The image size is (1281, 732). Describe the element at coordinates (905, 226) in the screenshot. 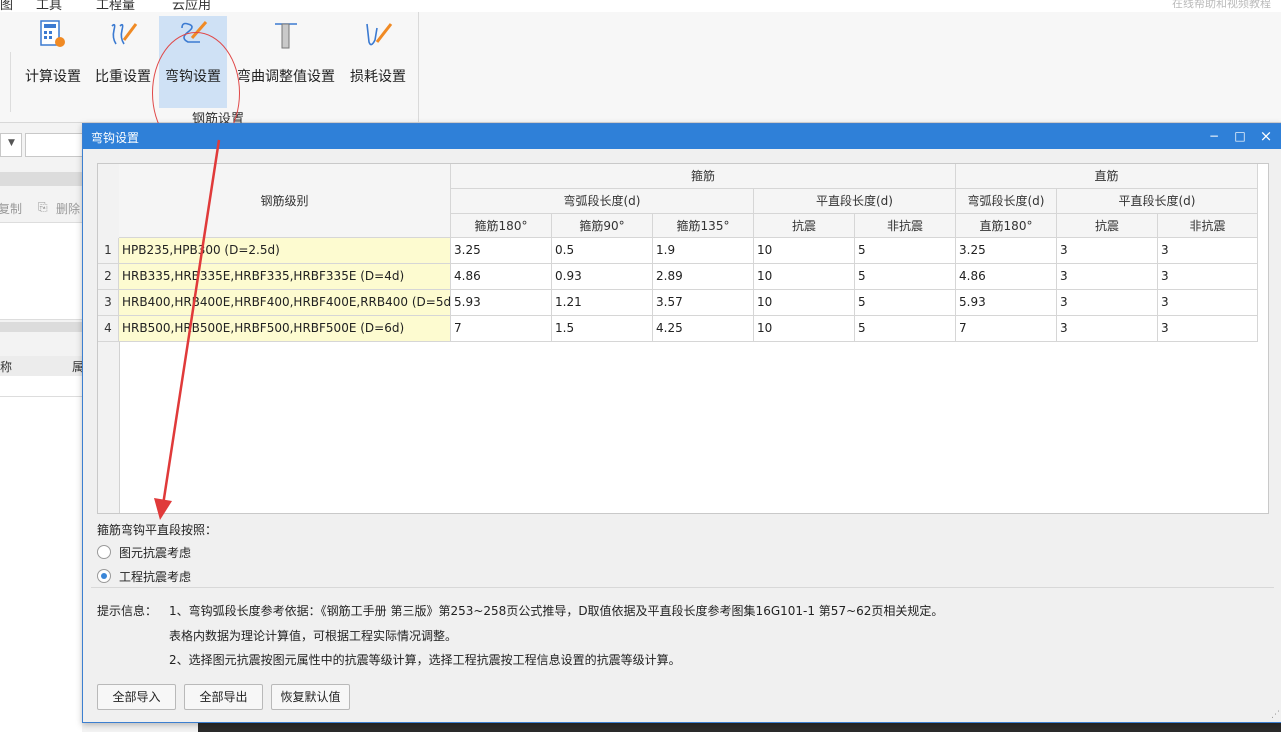

I see `col-header: 非抗震` at that location.